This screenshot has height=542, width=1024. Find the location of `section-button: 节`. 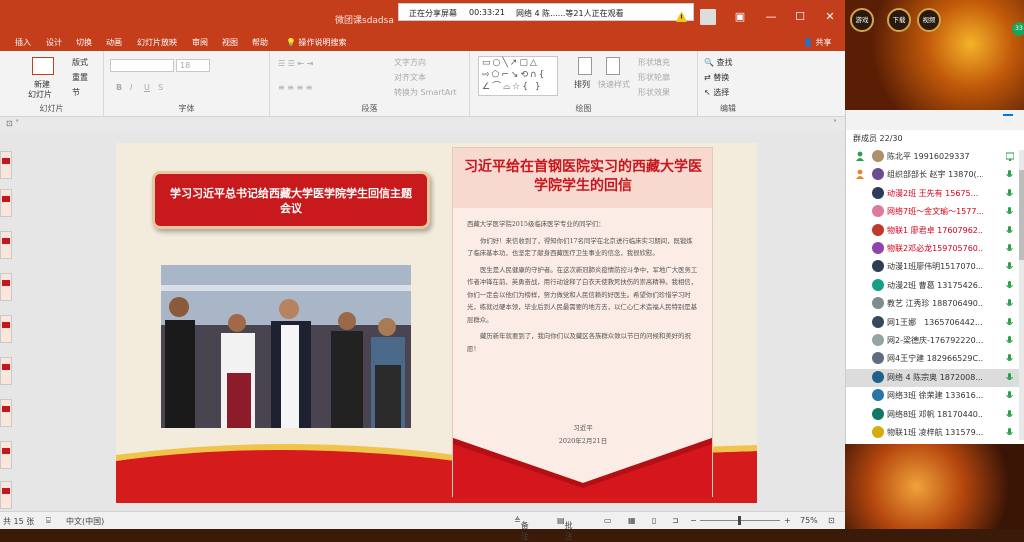

section-button: 节 is located at coordinates (76, 92).